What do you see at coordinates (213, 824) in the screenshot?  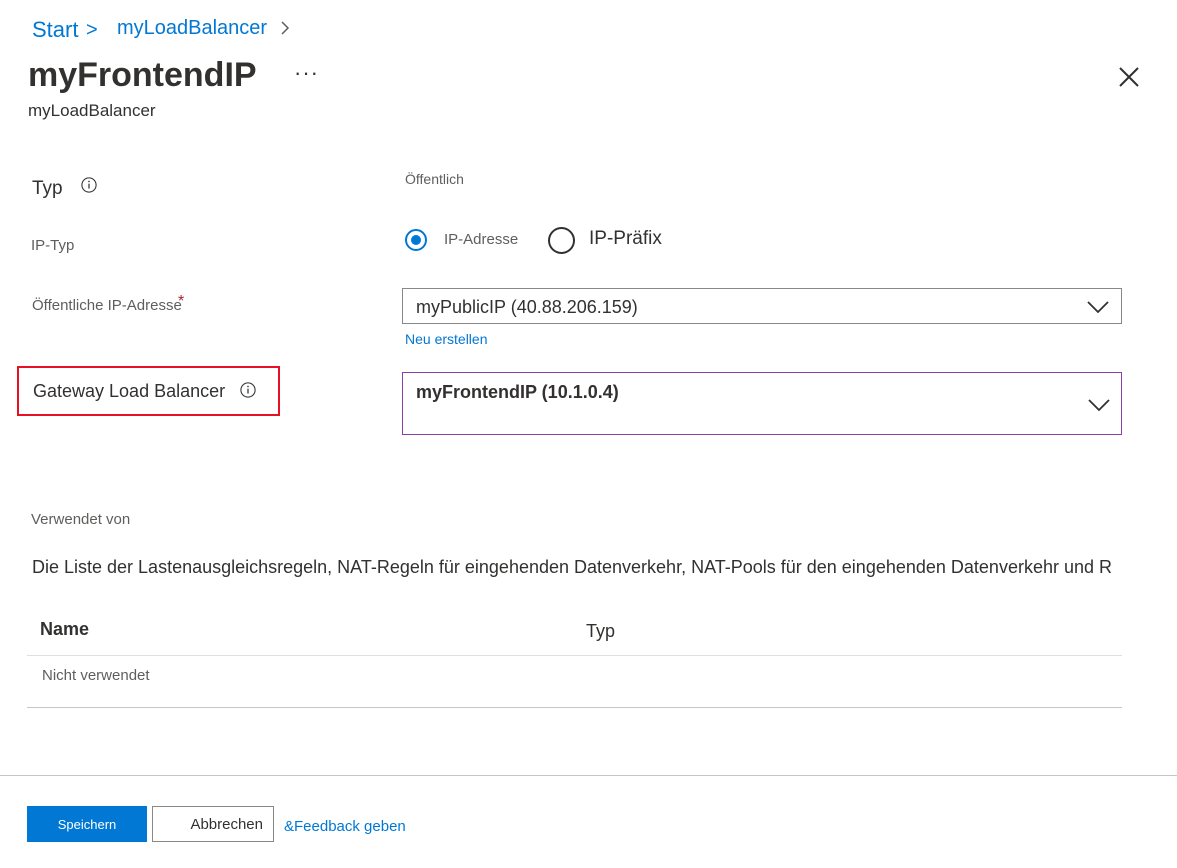 I see `cancel-button: Abbrechen` at bounding box center [213, 824].